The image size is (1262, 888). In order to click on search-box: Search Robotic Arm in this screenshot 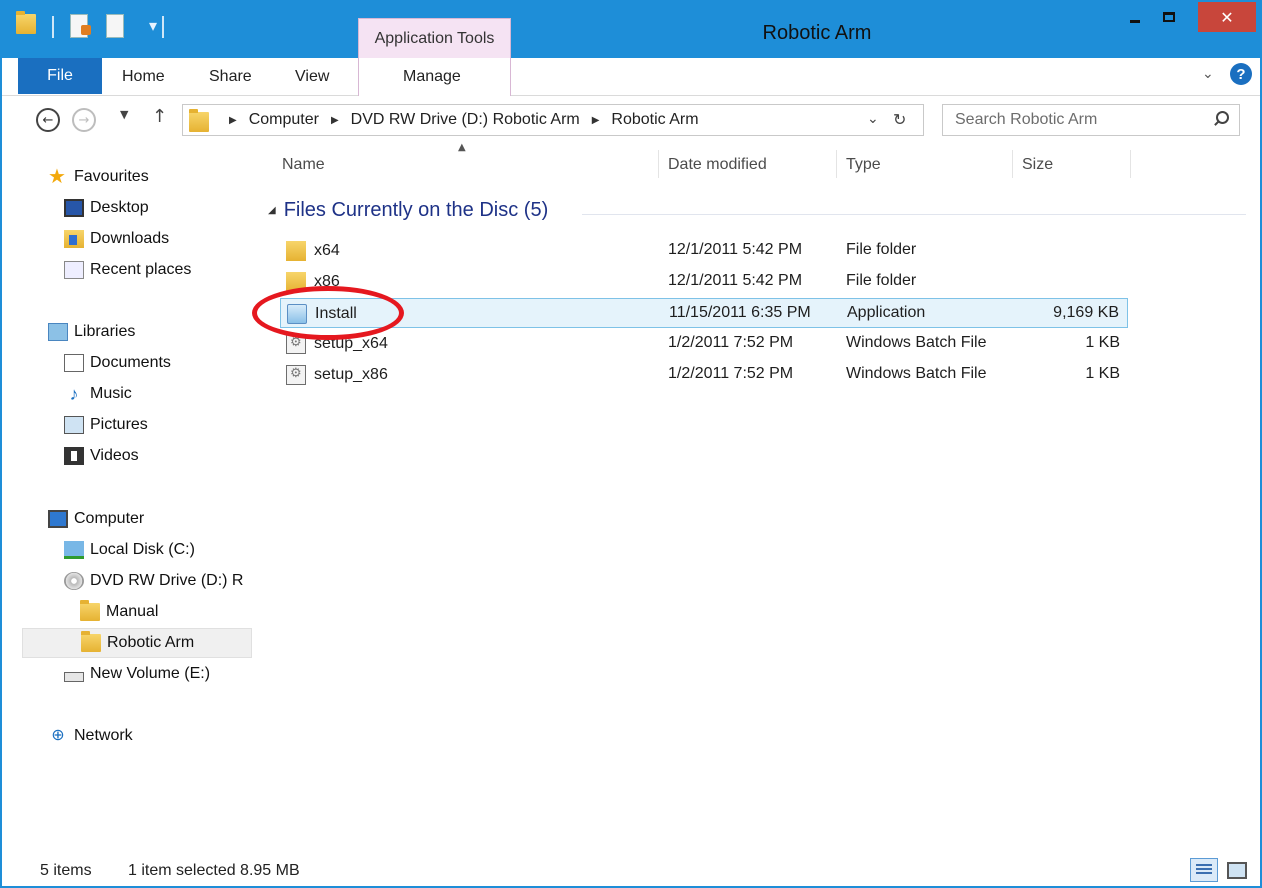, I will do `click(1091, 120)`.